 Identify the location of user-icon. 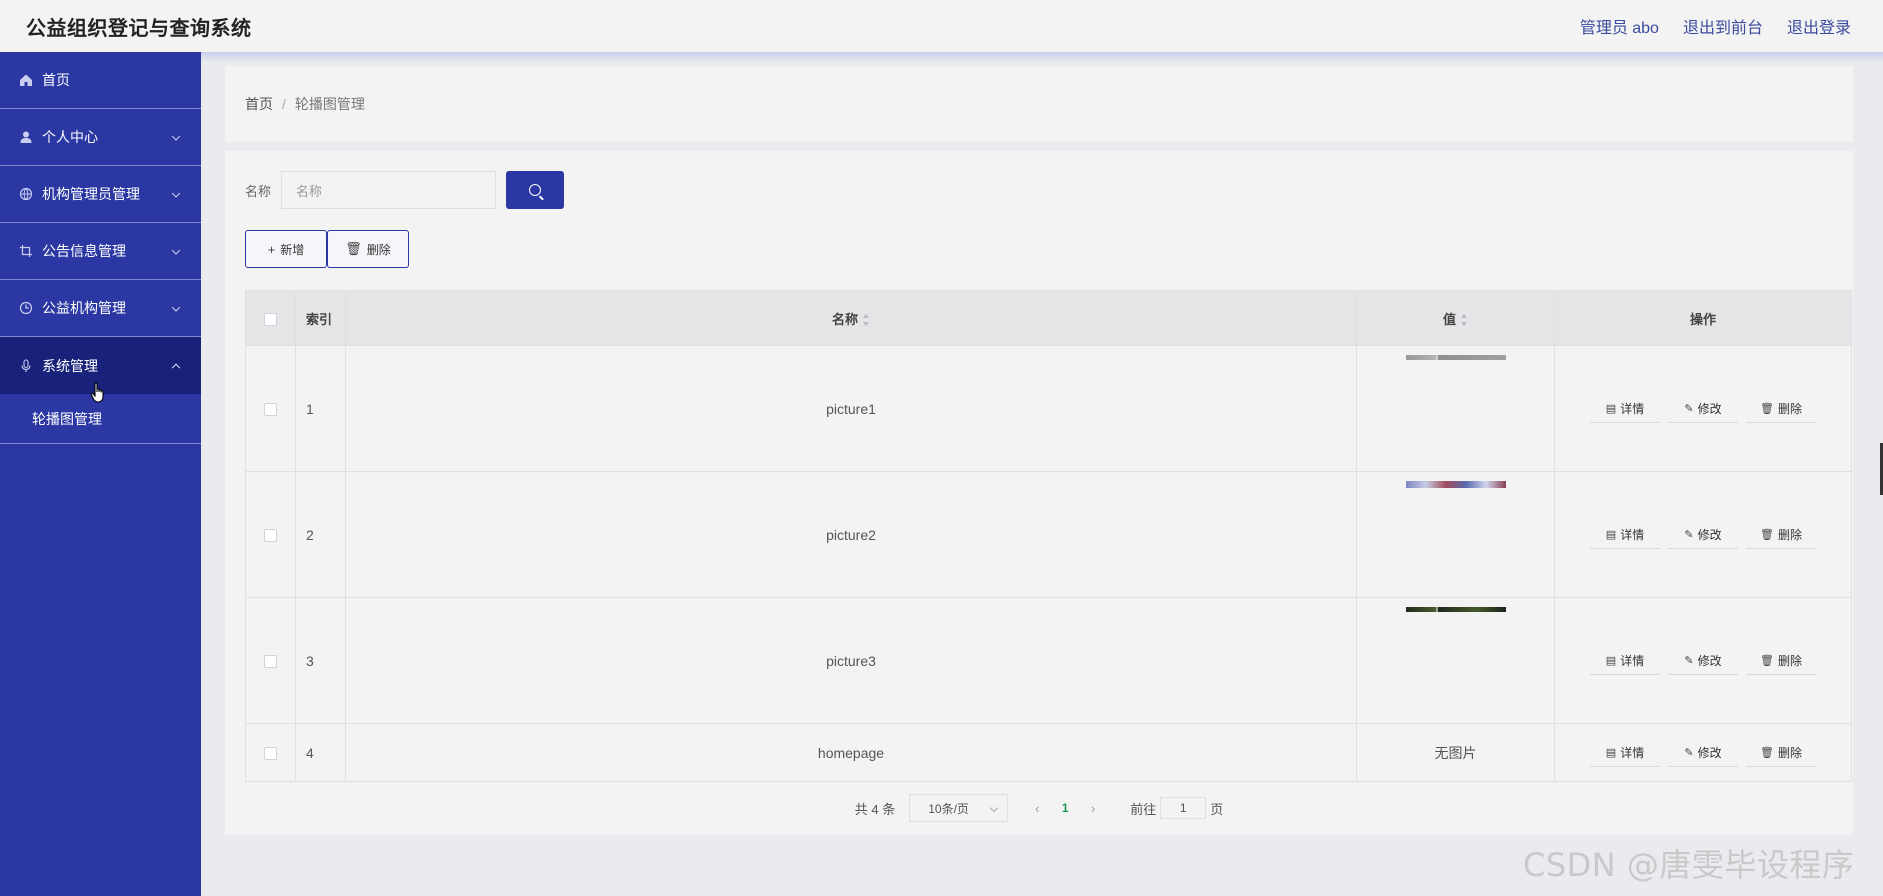
(26, 137).